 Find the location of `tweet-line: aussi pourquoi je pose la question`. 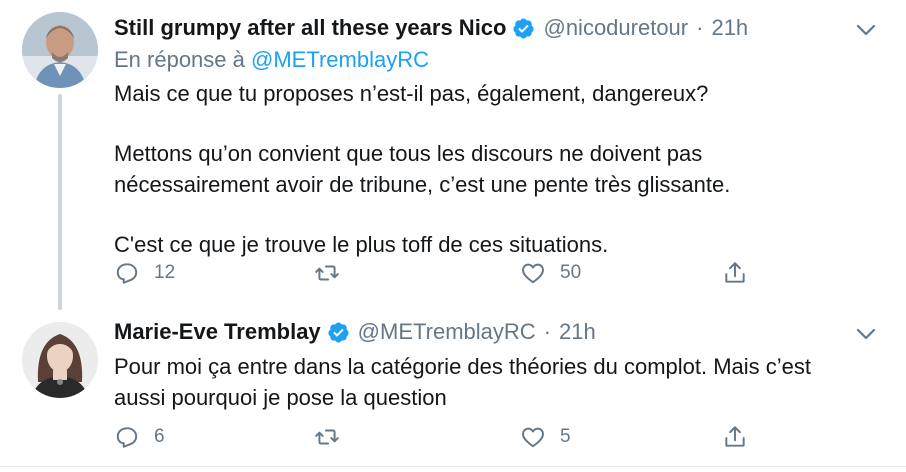

tweet-line: aussi pourquoi je pose la question is located at coordinates (280, 397).